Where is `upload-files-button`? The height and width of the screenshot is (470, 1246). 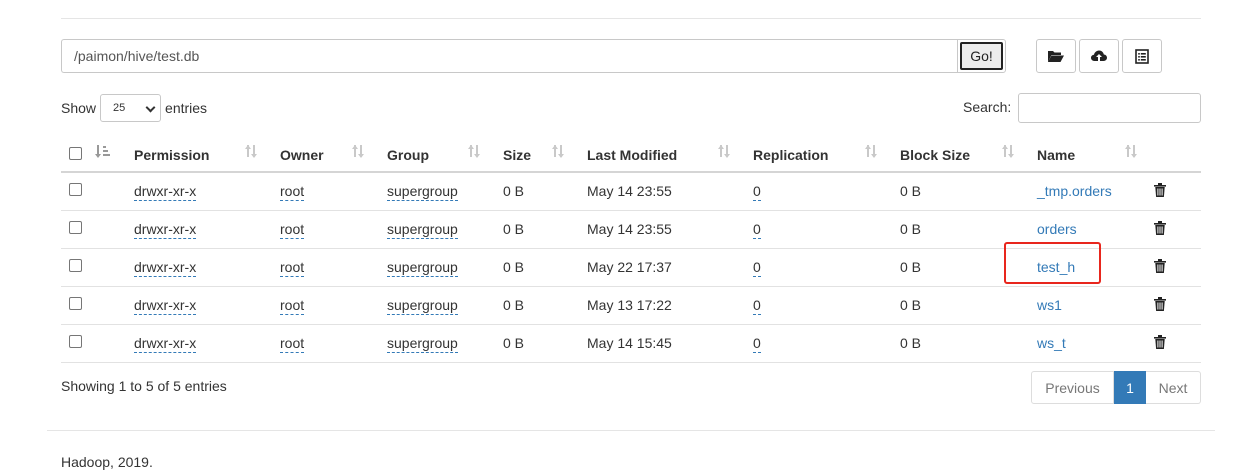
upload-files-button is located at coordinates (1099, 56).